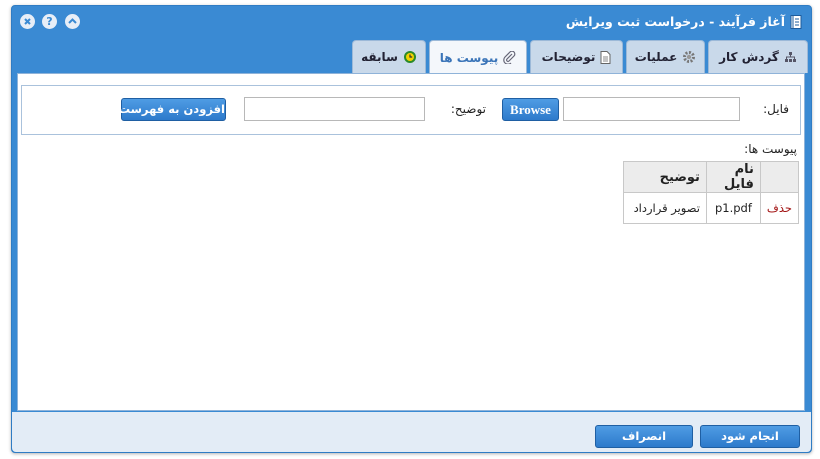  What do you see at coordinates (651, 109) in the screenshot?
I see `file-input` at bounding box center [651, 109].